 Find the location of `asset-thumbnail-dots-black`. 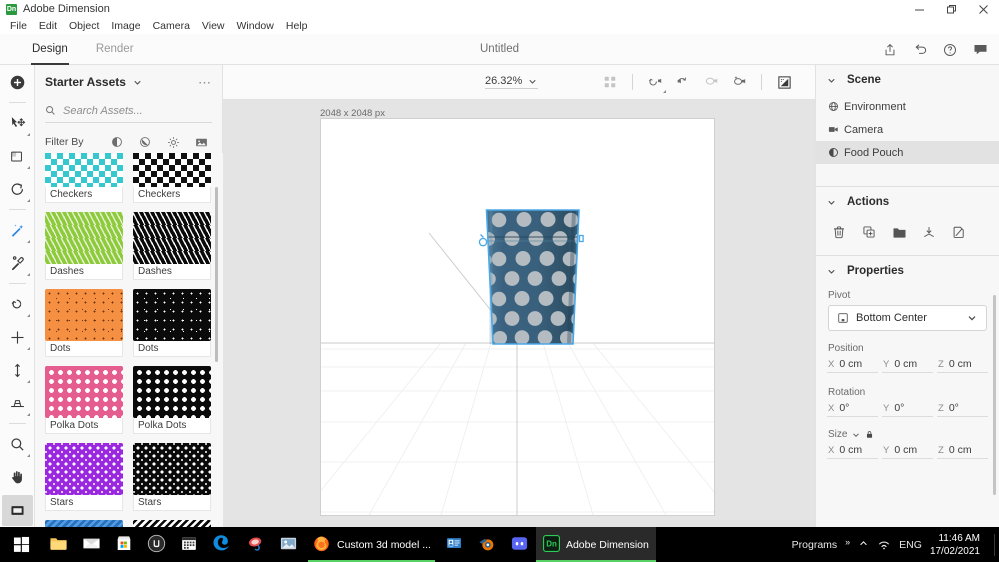

asset-thumbnail-dots-black is located at coordinates (172, 315).